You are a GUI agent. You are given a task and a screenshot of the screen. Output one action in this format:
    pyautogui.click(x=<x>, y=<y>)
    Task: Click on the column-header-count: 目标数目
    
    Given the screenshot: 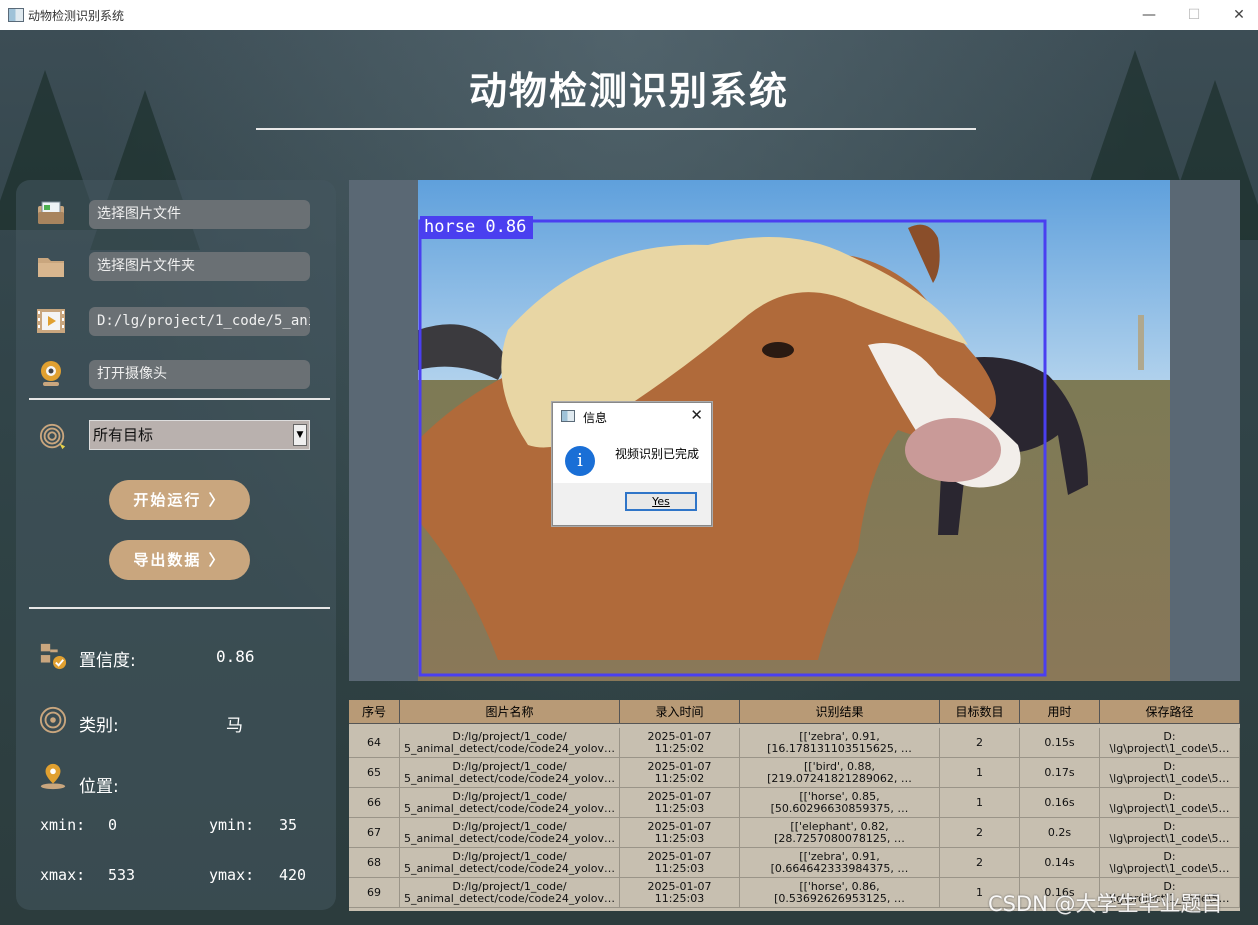 What is the action you would take?
    pyautogui.click(x=980, y=712)
    